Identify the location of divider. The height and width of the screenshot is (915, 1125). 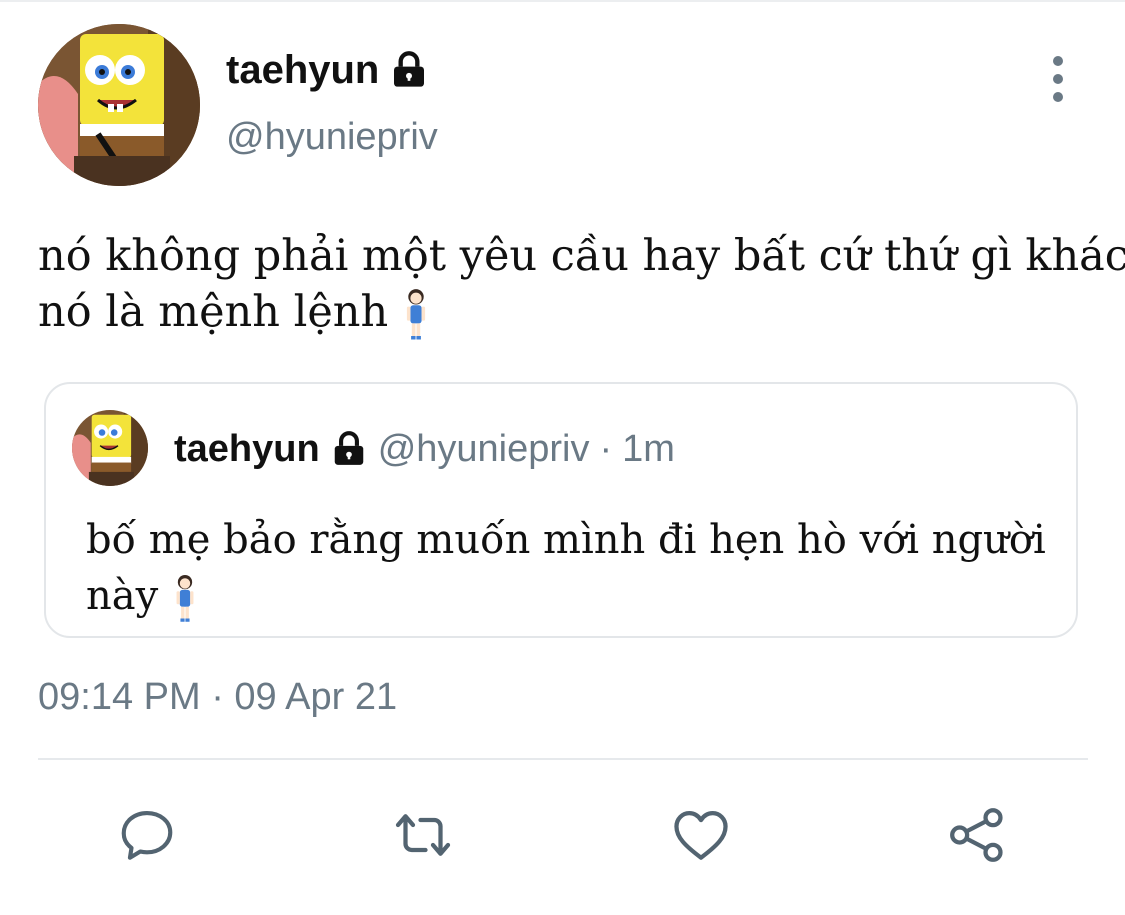
(563, 759).